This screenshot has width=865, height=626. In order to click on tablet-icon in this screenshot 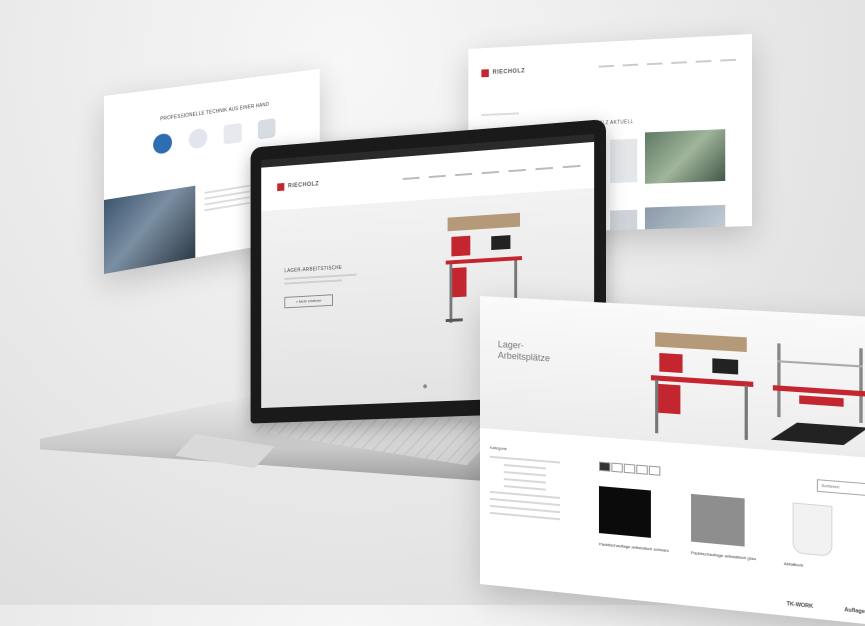, I will do `click(267, 129)`.